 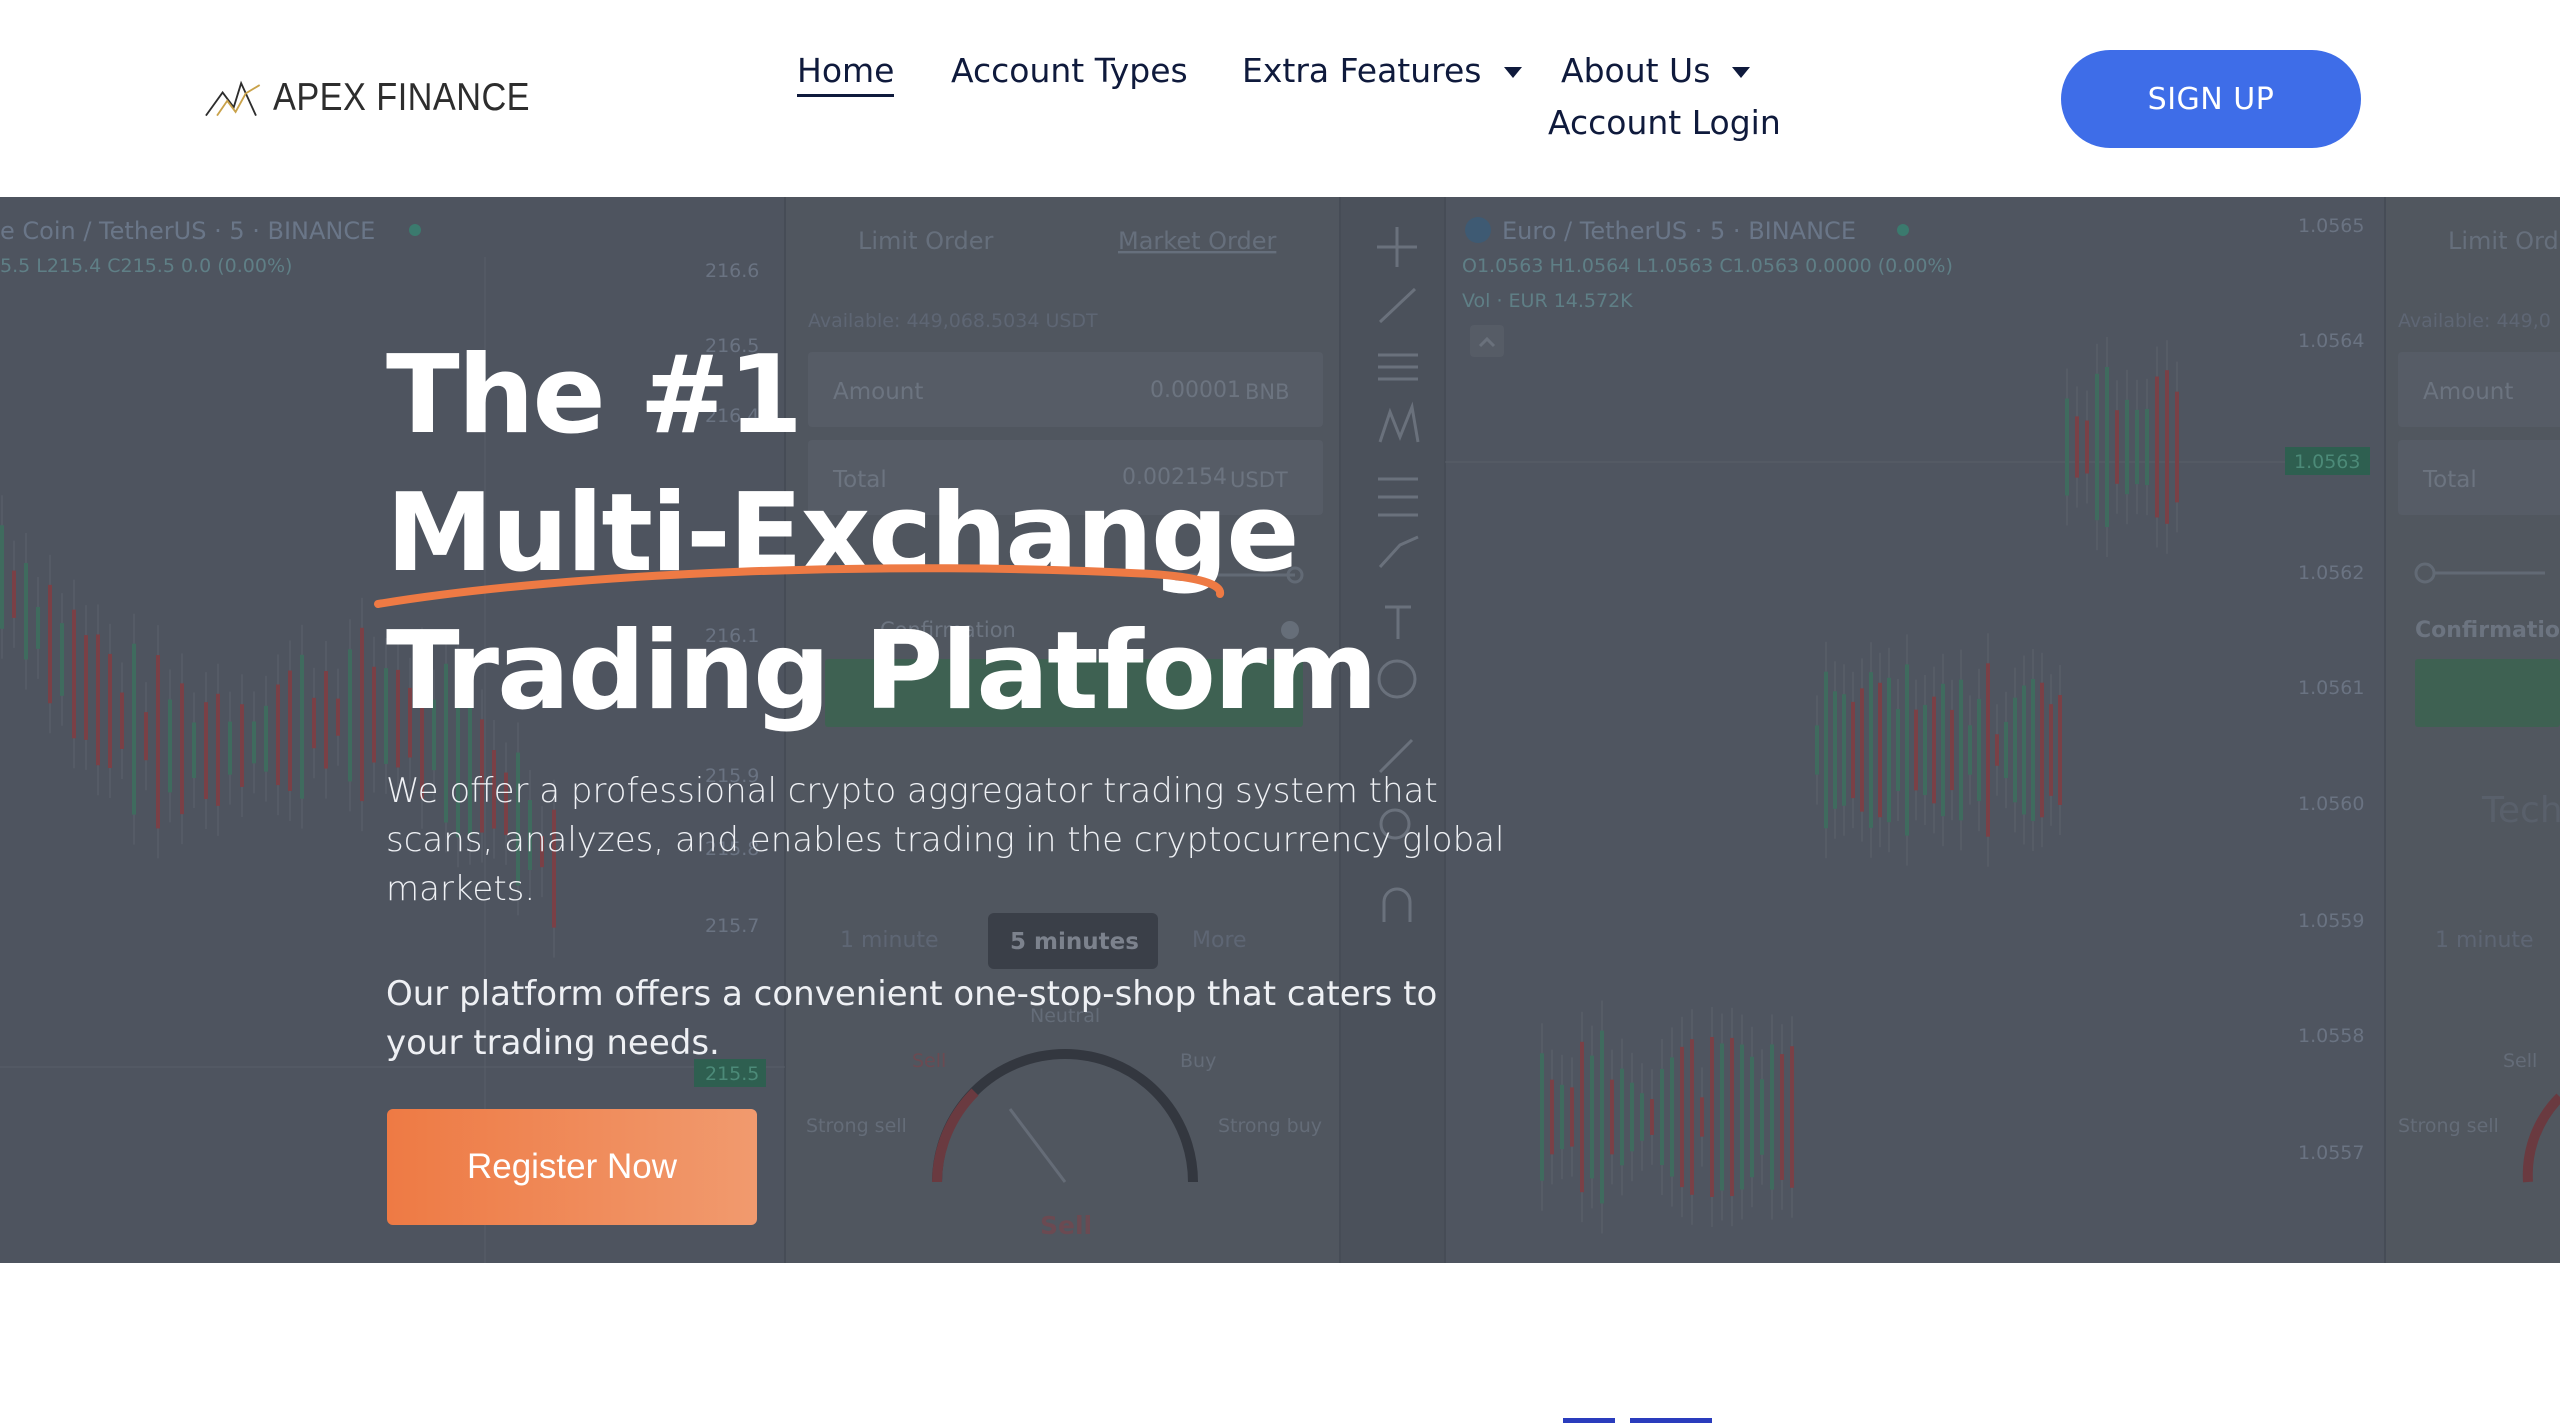 I want to click on hero-title-line-1: The #1, so click(x=594, y=395).